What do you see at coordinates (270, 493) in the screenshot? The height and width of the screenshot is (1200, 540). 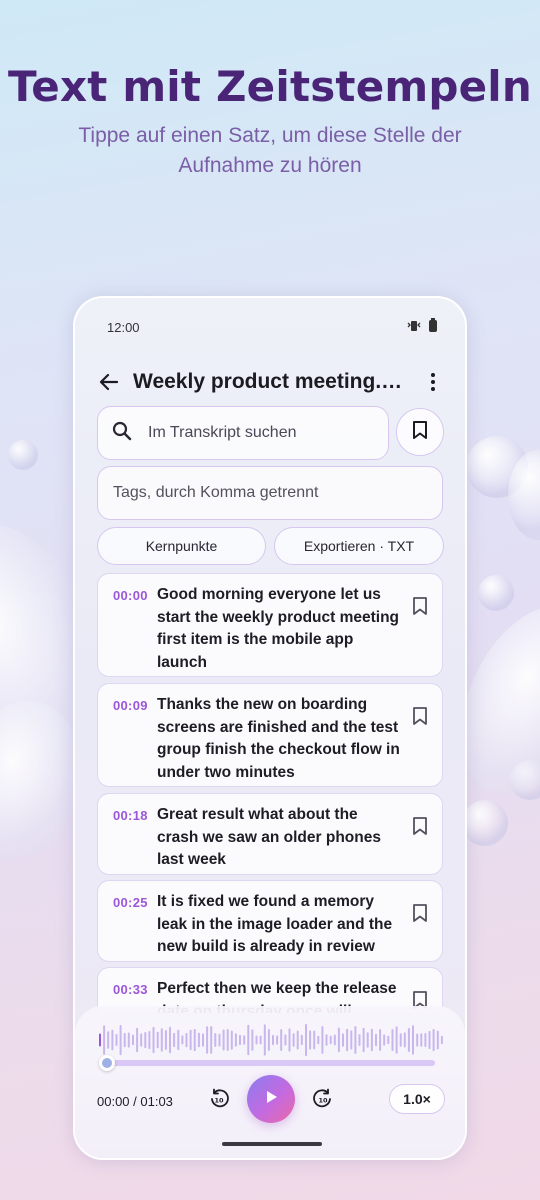 I see `tags-input: Tags, durch Komma getrennt` at bounding box center [270, 493].